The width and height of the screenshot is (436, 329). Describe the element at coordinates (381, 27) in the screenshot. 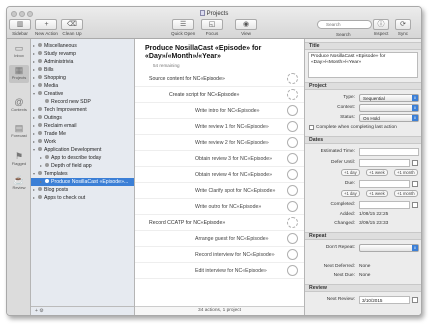

I see `inspect-button: ⓘ Inspect` at that location.